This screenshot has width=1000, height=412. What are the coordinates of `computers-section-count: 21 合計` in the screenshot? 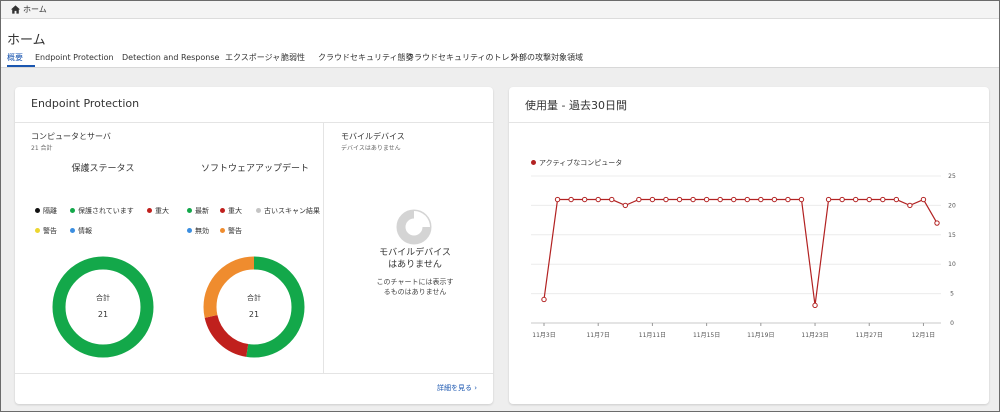 It's located at (42, 148).